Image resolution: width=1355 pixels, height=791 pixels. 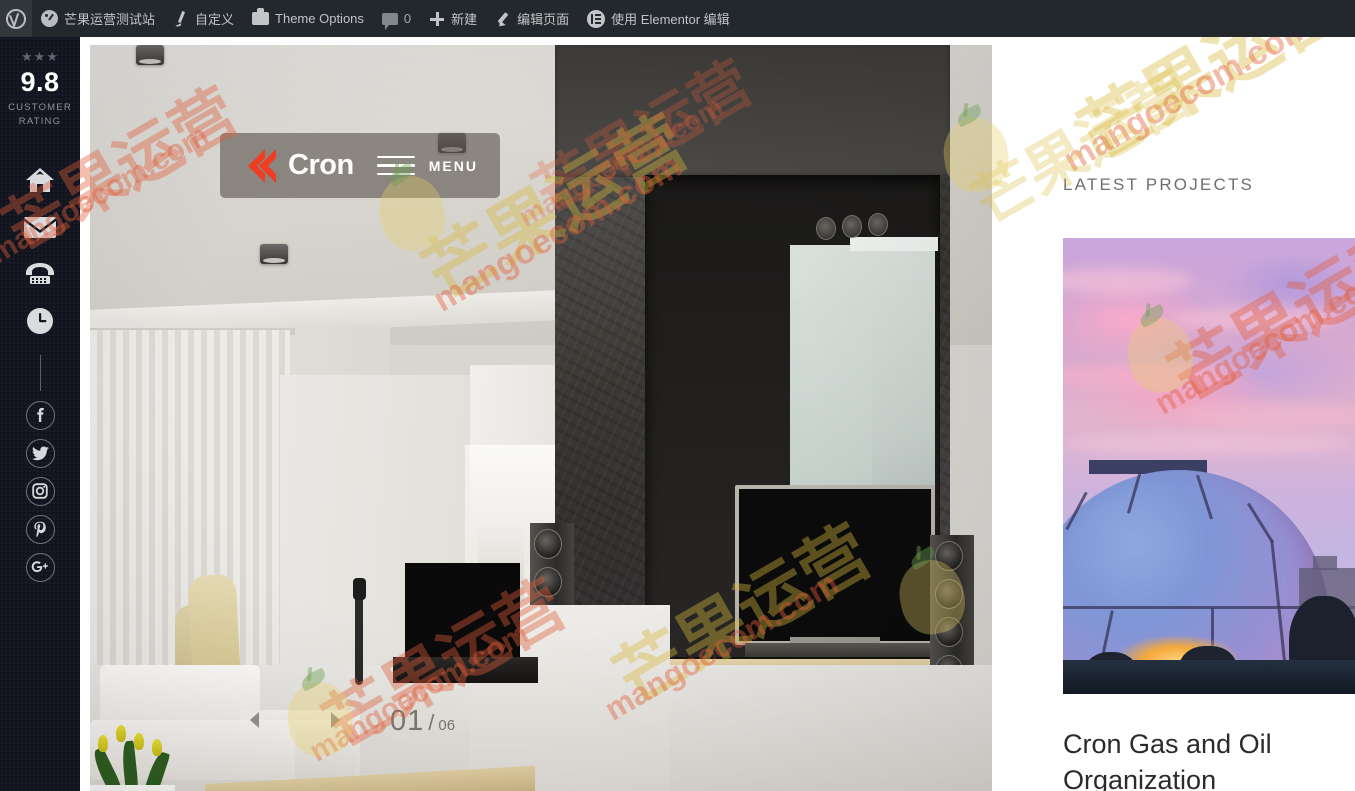 I want to click on adminbar-elementor-label: 使用 Elementor 编辑, so click(x=670, y=19).